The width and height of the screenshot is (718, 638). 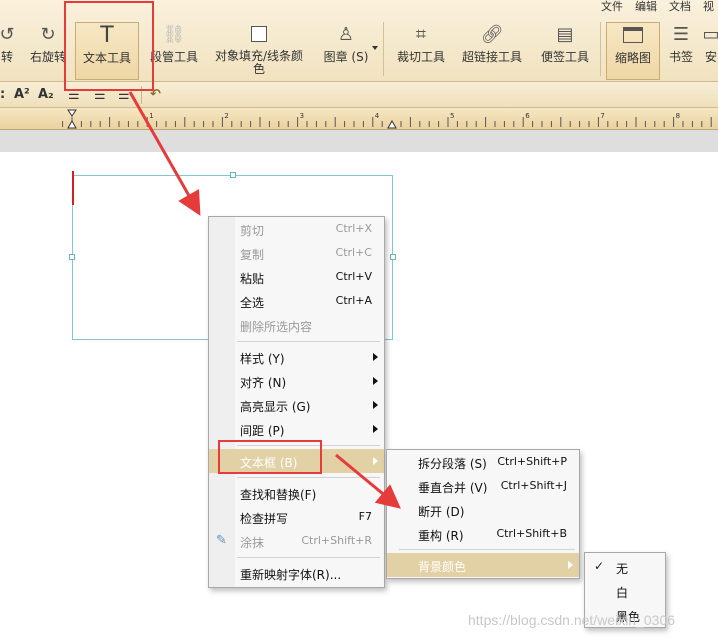 What do you see at coordinates (572, 620) in the screenshot?
I see `watermark-text: https://blog.csdn.net/weixin_0306` at bounding box center [572, 620].